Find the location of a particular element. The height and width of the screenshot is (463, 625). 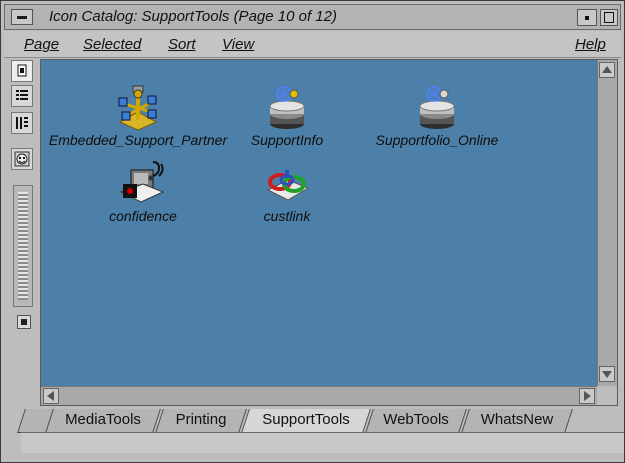

tab-webtools: WebTools is located at coordinates (416, 421).